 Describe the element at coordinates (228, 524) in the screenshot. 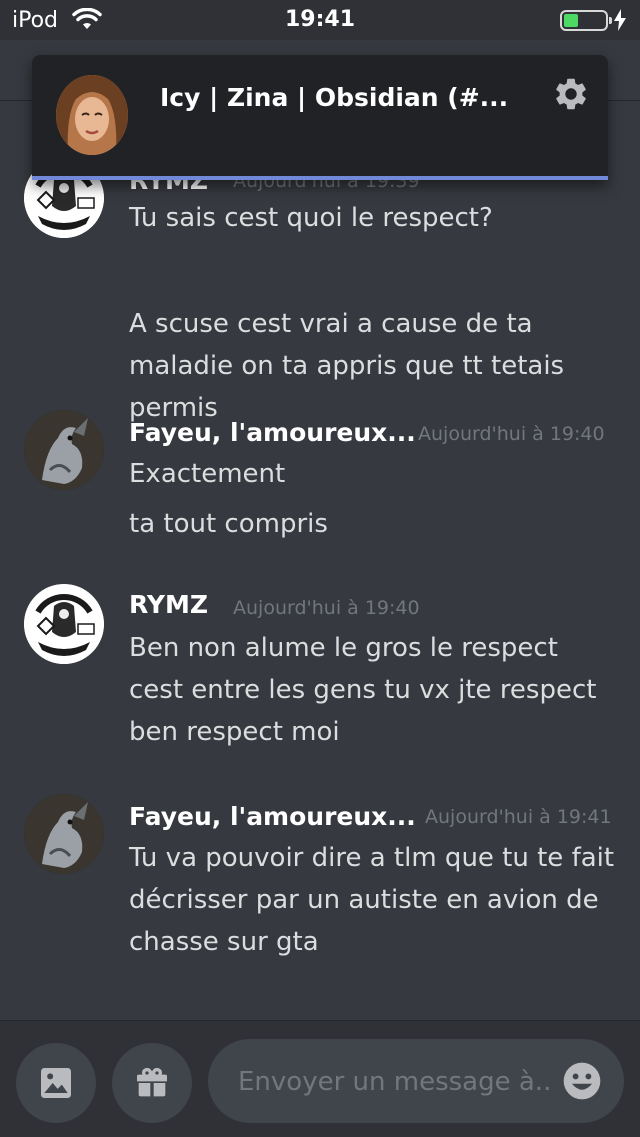

I see `message-text: ta tout compris` at that location.